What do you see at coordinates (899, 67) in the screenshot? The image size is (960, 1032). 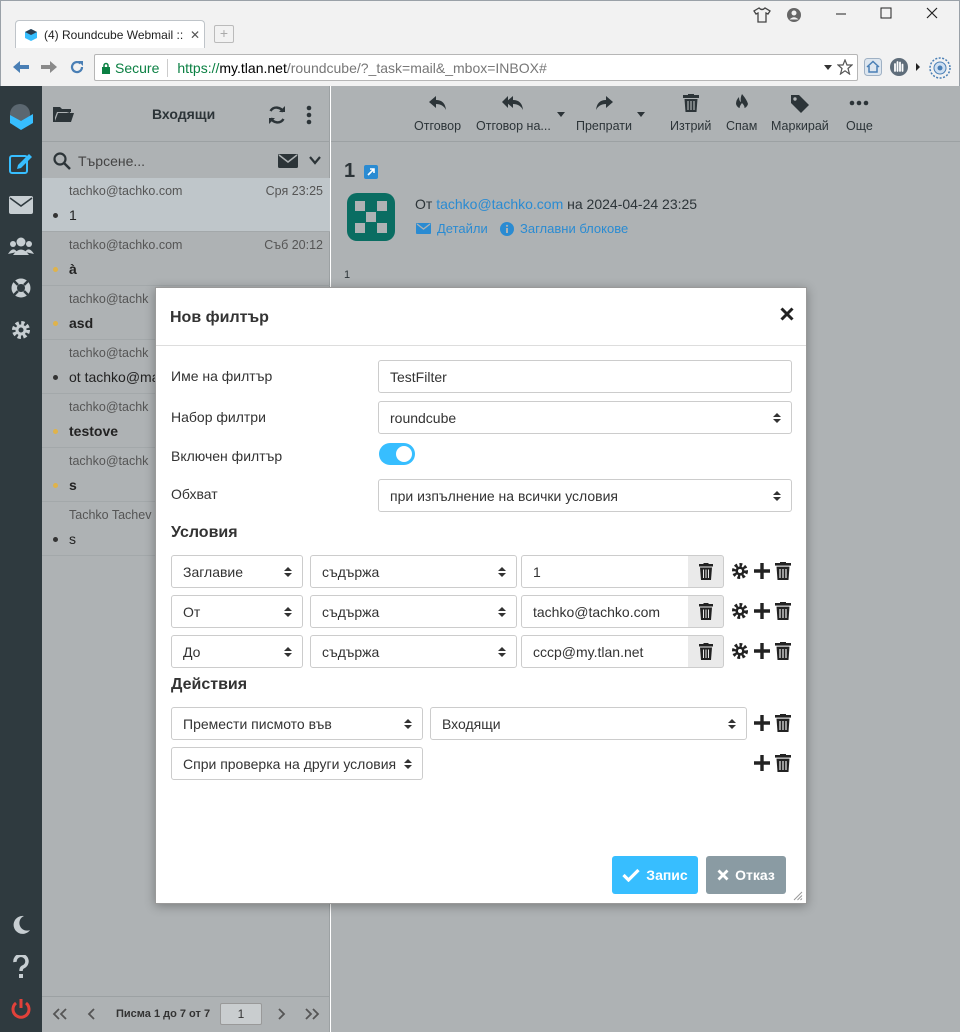 I see `extension-hand-icon` at bounding box center [899, 67].